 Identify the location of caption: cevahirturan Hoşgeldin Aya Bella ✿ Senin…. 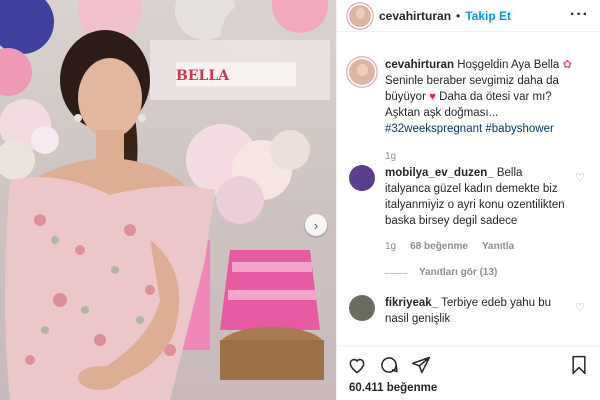
(469, 111).